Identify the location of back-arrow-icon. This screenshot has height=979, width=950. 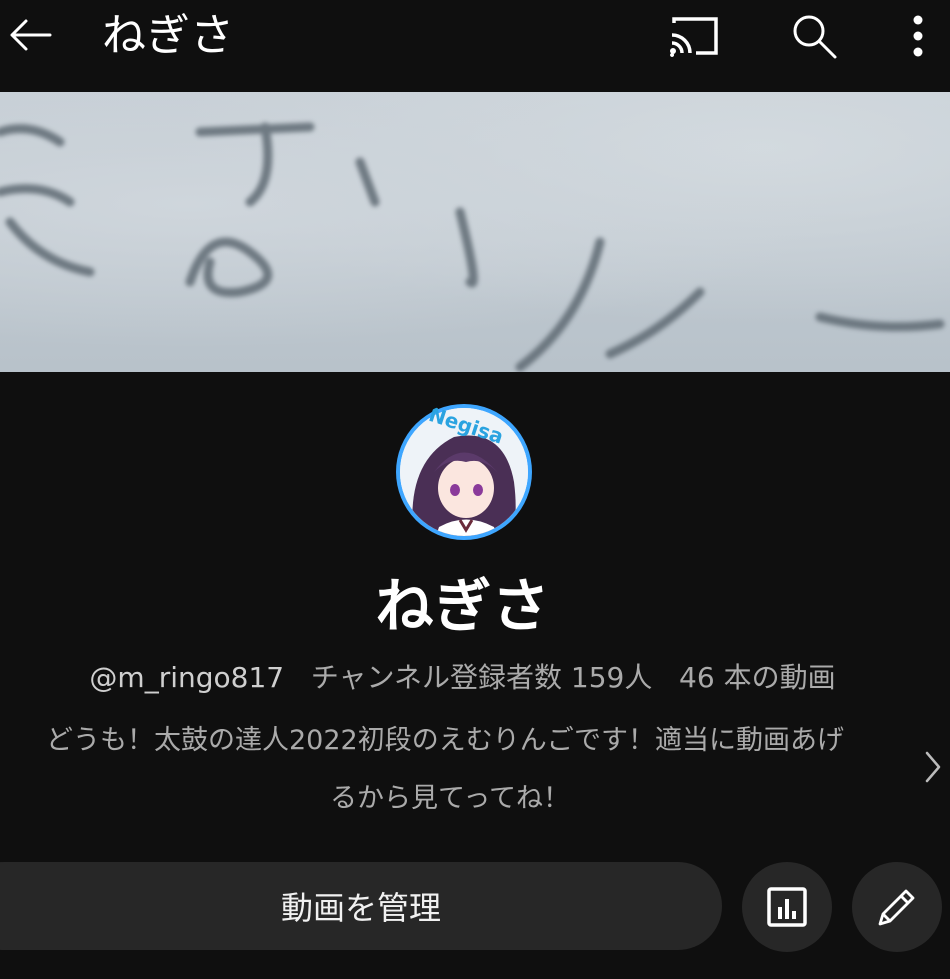
(31, 35).